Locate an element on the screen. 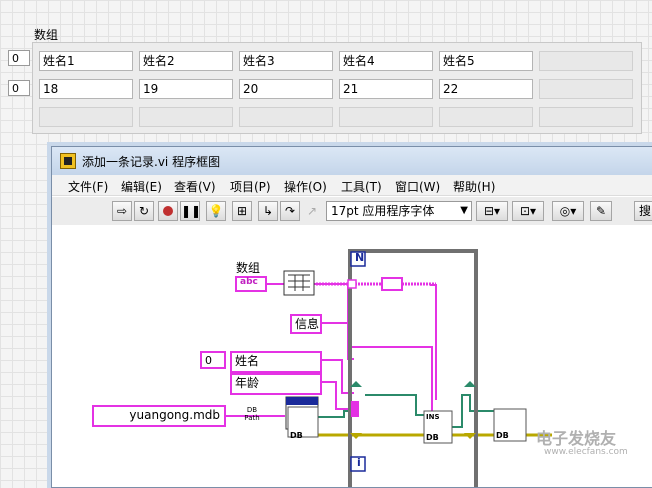 This screenshot has width=652, height=488. menu-help: 帮助(H) is located at coordinates (474, 186).